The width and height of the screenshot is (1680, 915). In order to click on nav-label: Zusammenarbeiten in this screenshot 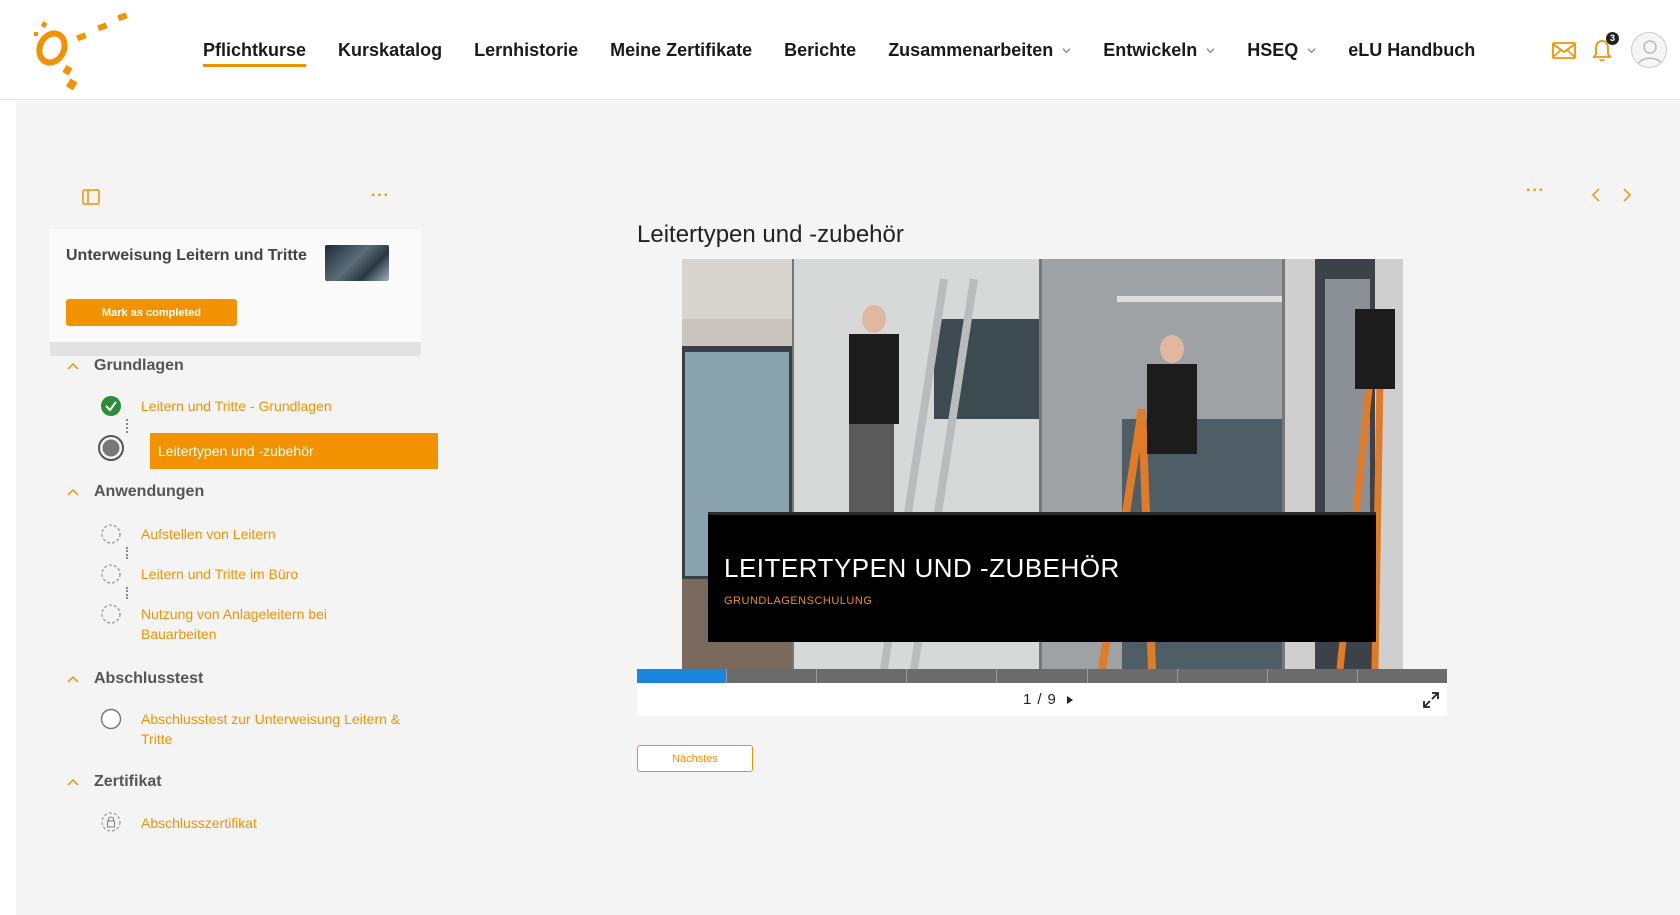, I will do `click(971, 49)`.